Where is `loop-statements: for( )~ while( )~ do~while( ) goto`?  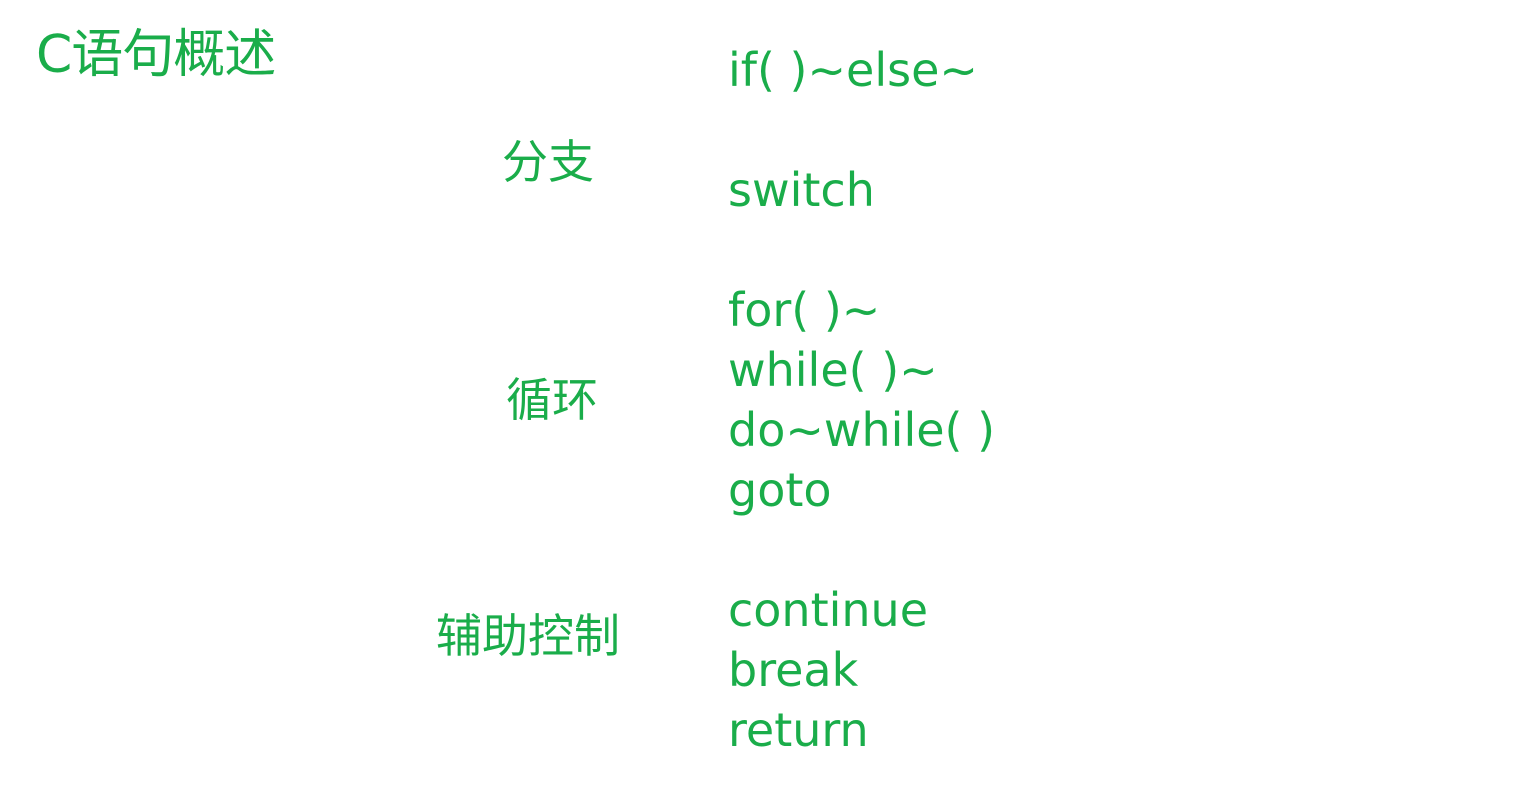 loop-statements: for( )~ while( )~ do~while( ) goto is located at coordinates (861, 400).